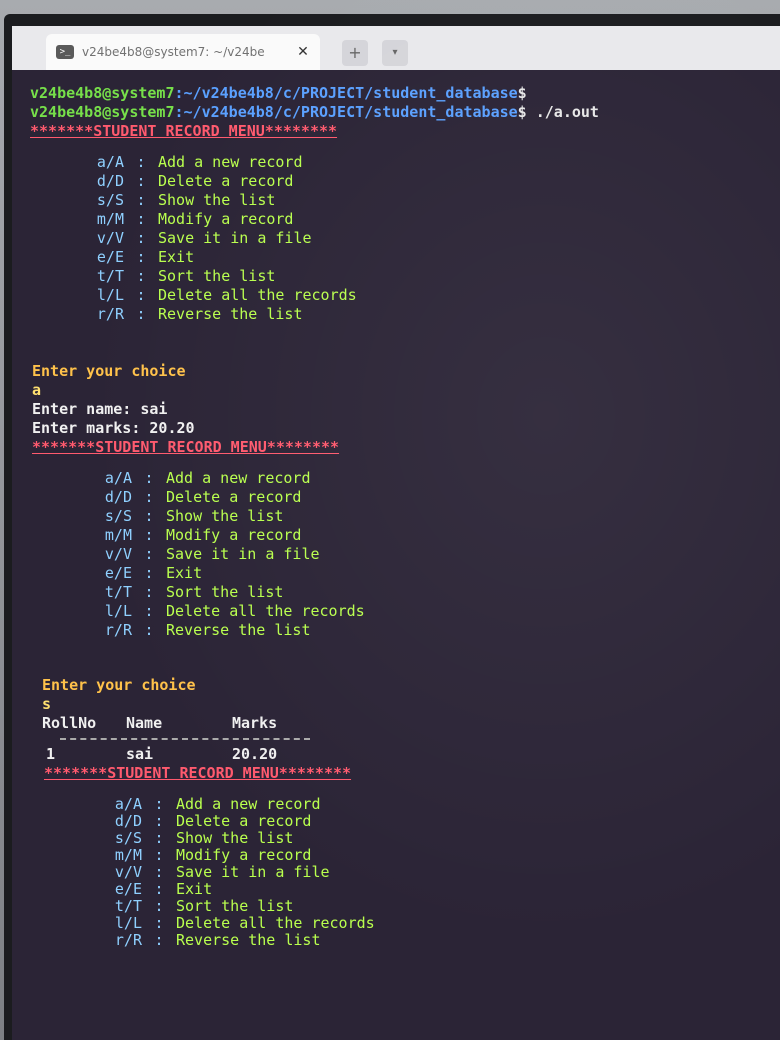 The height and width of the screenshot is (1040, 780). Describe the element at coordinates (395, 390) in the screenshot. I see `choice-input: a` at that location.